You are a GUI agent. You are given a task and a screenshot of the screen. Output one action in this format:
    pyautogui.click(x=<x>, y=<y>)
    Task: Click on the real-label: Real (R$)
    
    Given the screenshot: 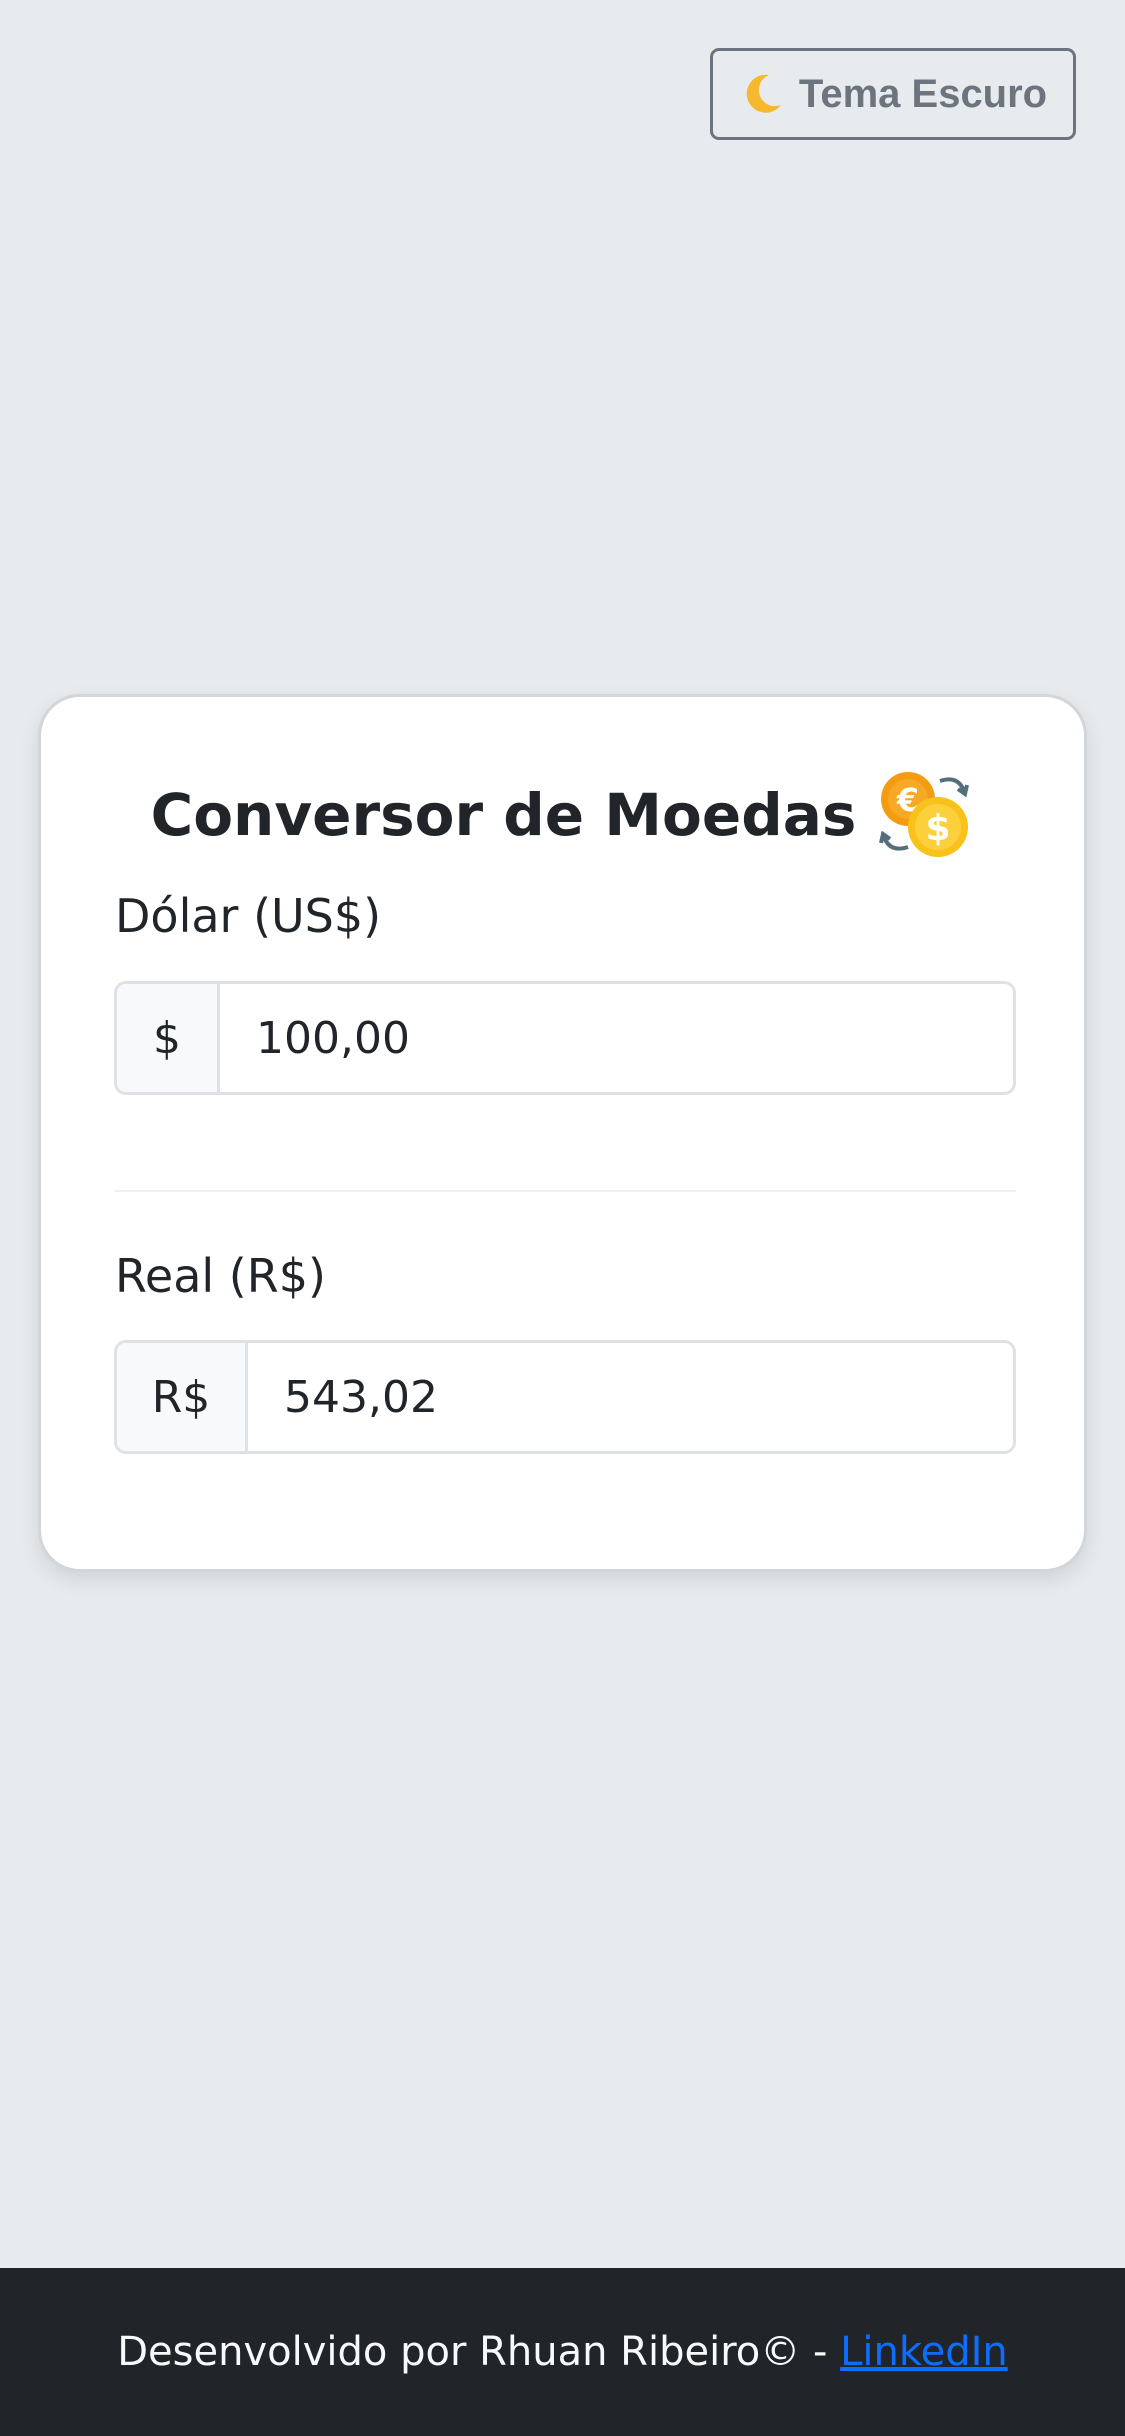 What is the action you would take?
    pyautogui.click(x=220, y=1276)
    